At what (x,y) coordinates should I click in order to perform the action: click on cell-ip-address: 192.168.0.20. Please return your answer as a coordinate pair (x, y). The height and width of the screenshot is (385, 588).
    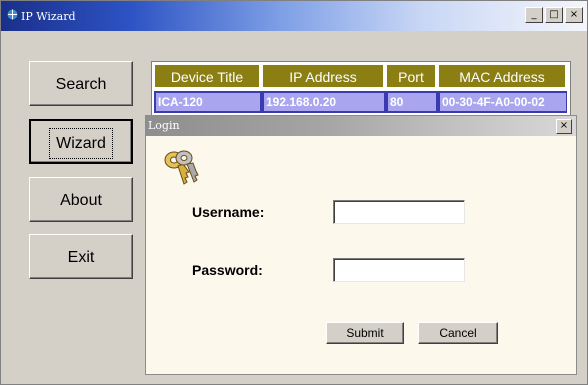
    Looking at the image, I should click on (324, 102).